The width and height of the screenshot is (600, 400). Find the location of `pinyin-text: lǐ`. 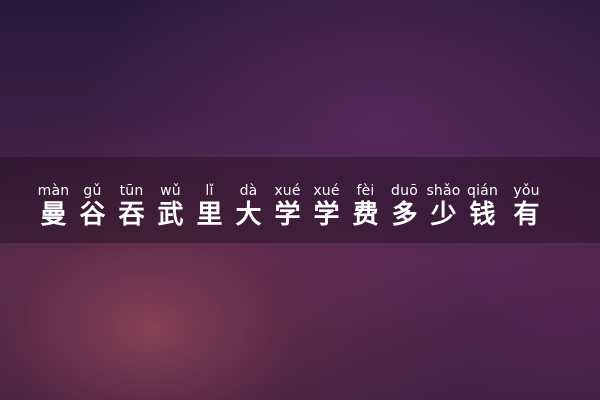

pinyin-text: lǐ is located at coordinates (209, 191).